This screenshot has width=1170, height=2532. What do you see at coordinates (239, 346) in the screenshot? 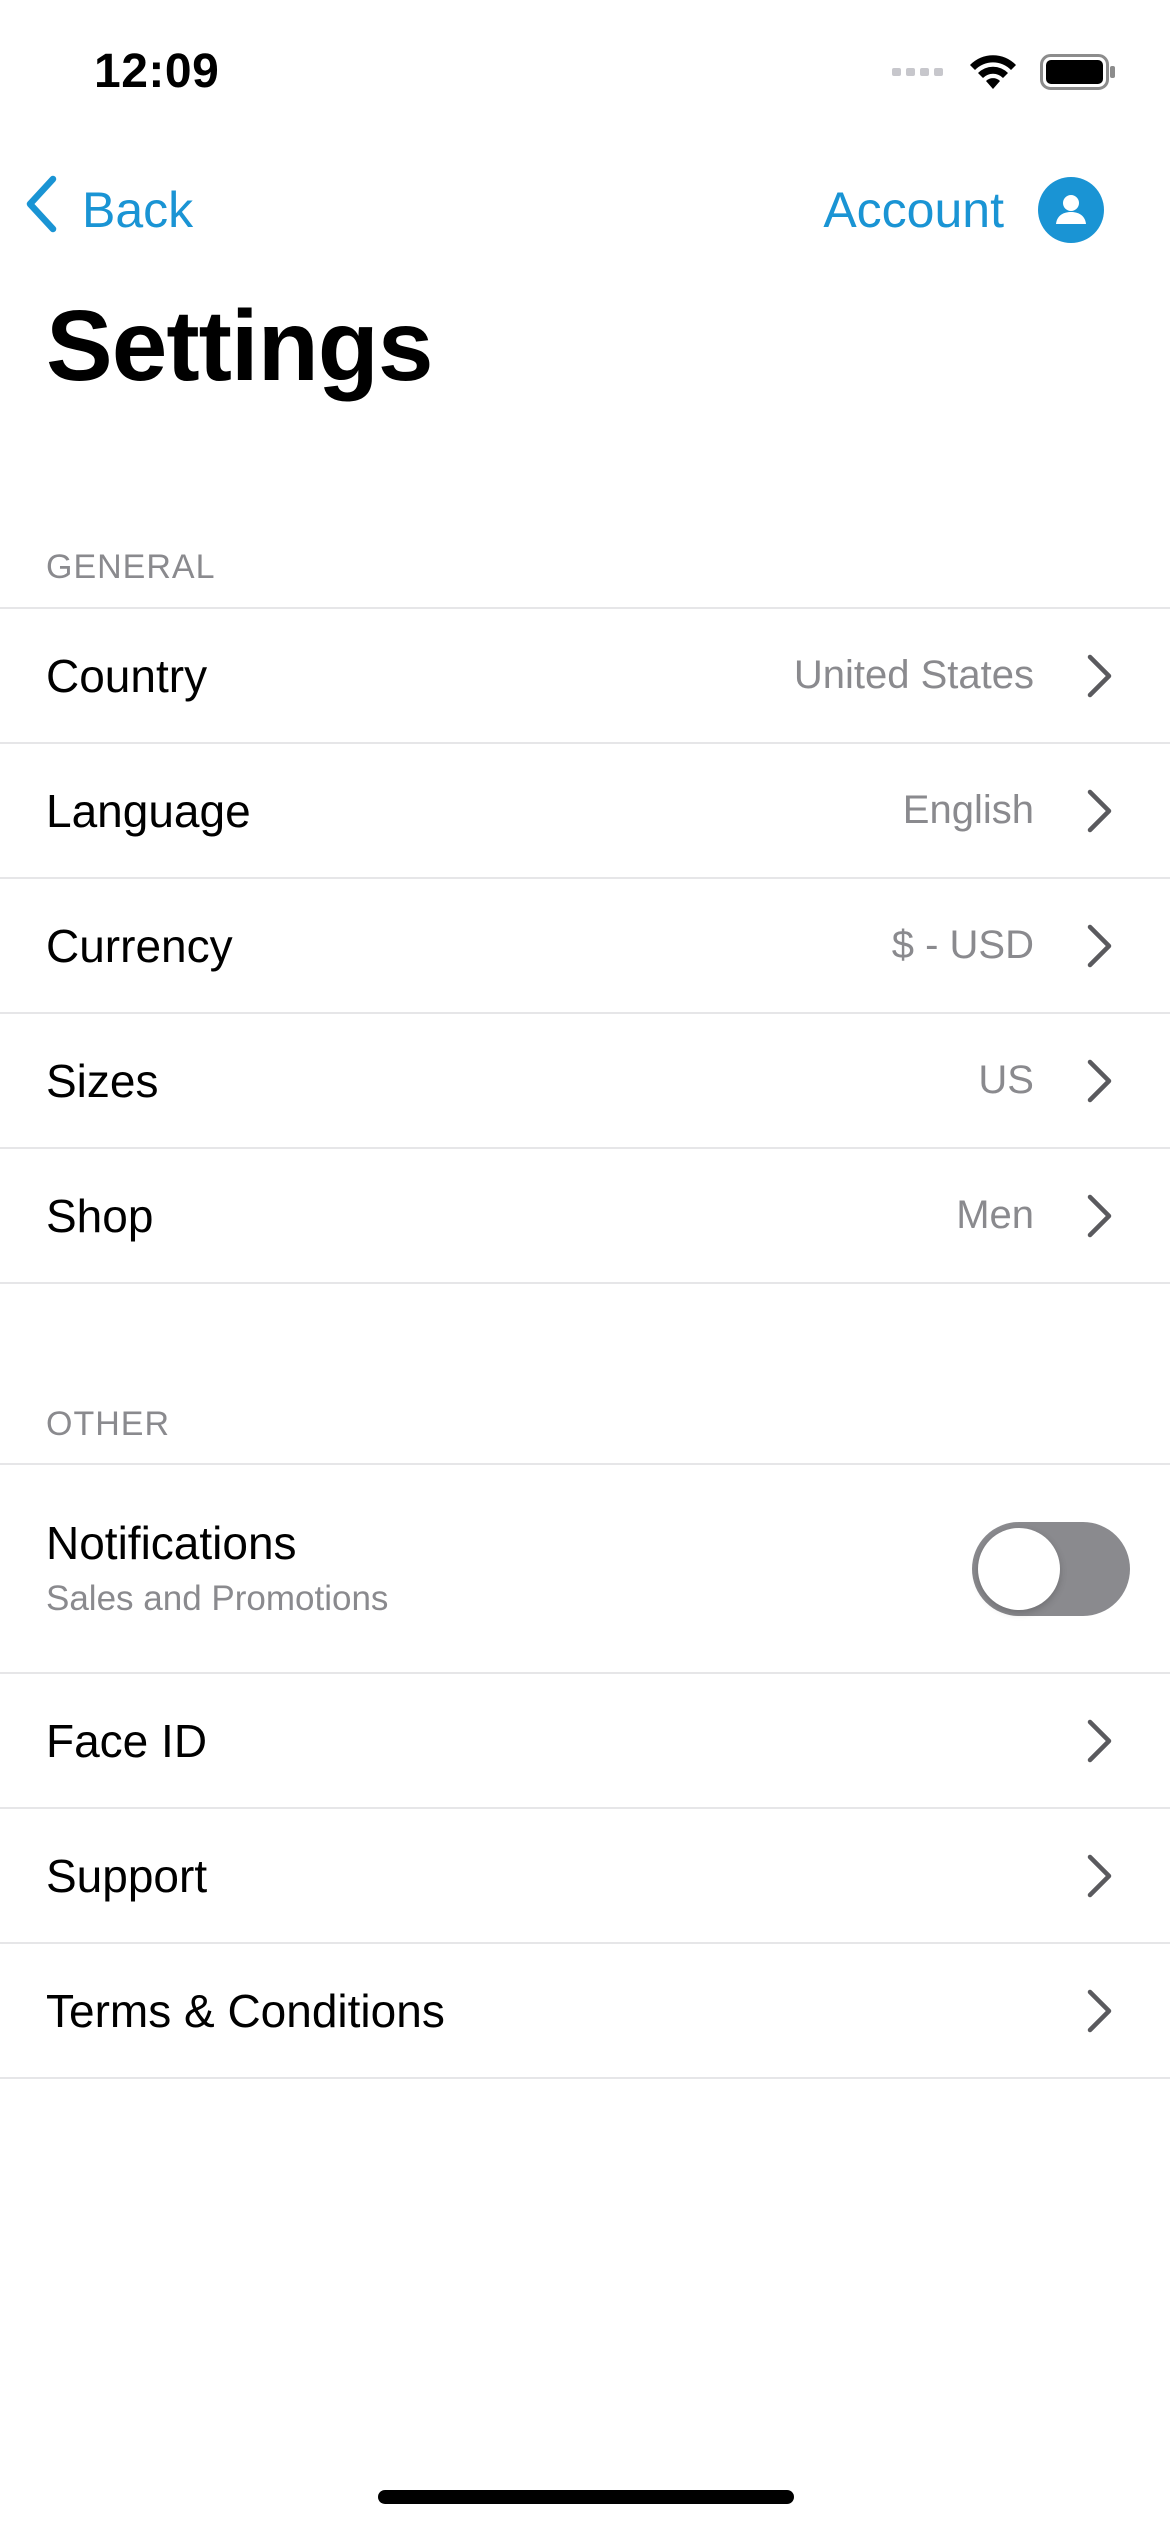
I see `page-title: Settings` at bounding box center [239, 346].